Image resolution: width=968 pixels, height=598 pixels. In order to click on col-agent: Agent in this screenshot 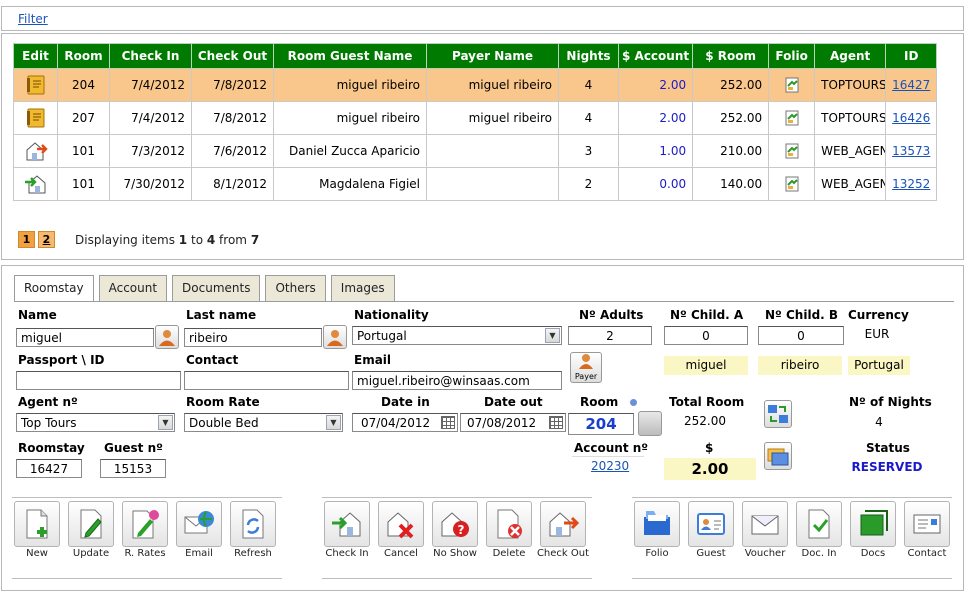, I will do `click(850, 56)`.